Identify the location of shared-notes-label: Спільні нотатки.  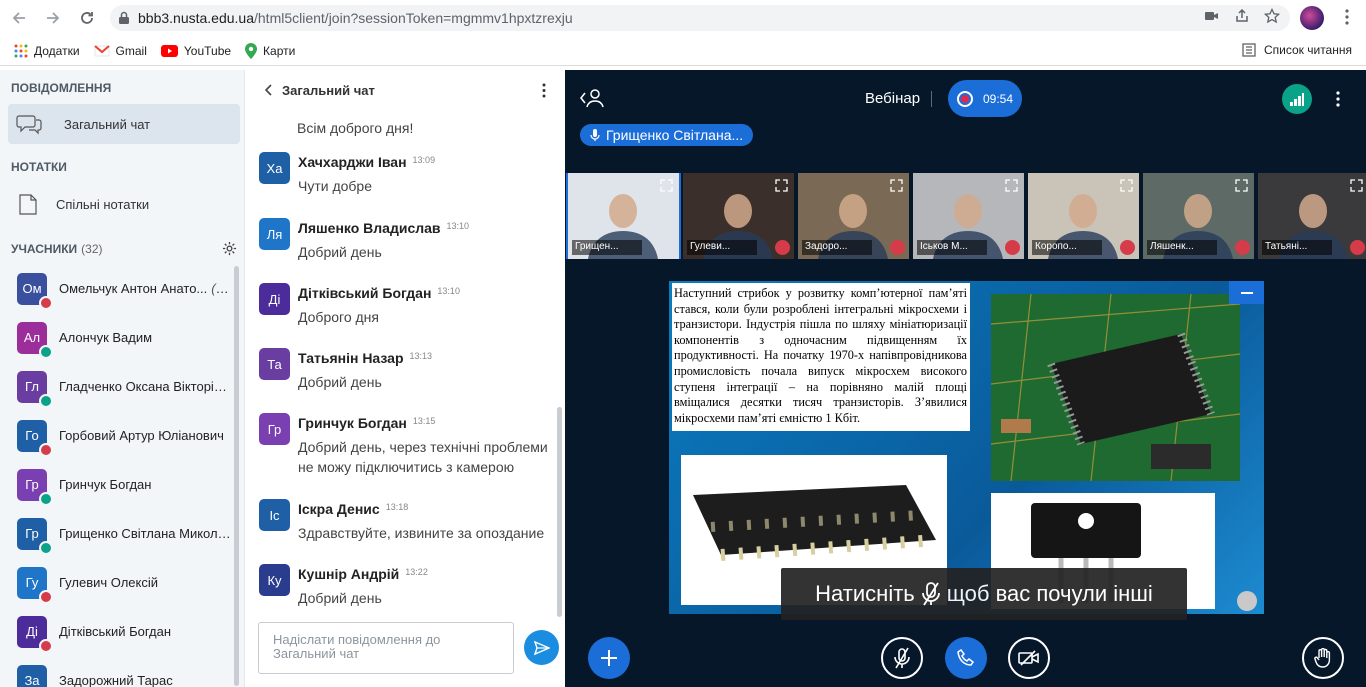
(103, 204).